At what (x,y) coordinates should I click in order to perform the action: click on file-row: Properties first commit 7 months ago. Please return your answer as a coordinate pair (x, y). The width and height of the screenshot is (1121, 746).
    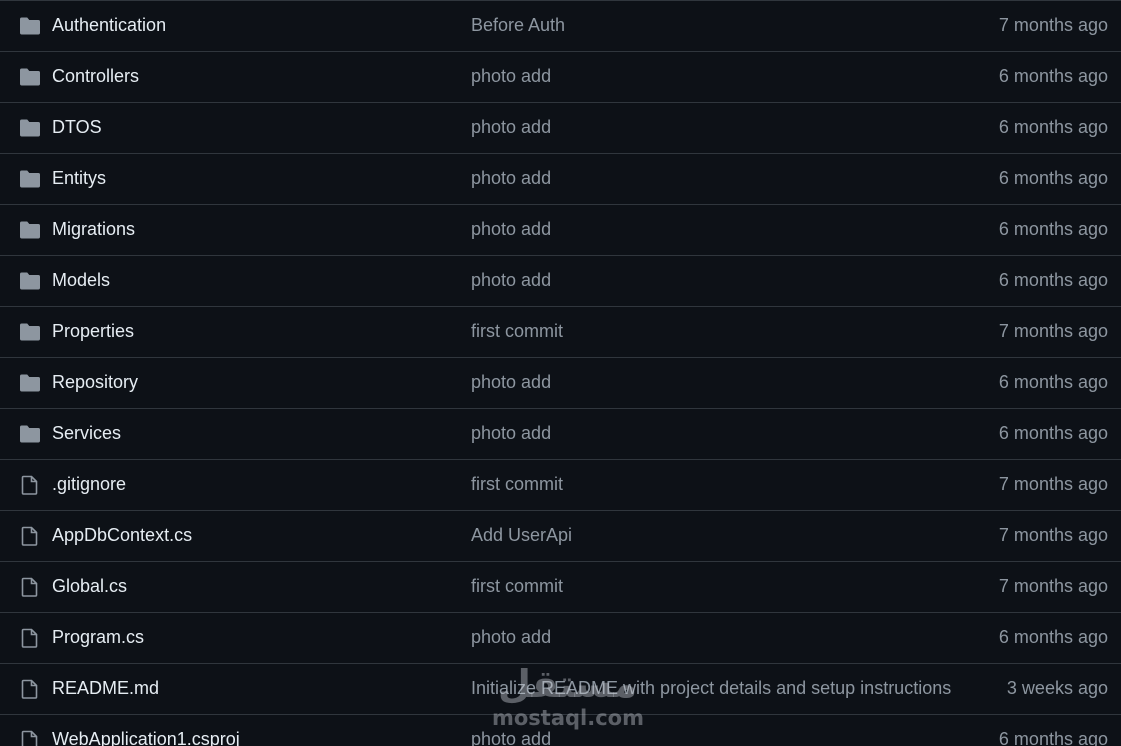
    Looking at the image, I should click on (560, 332).